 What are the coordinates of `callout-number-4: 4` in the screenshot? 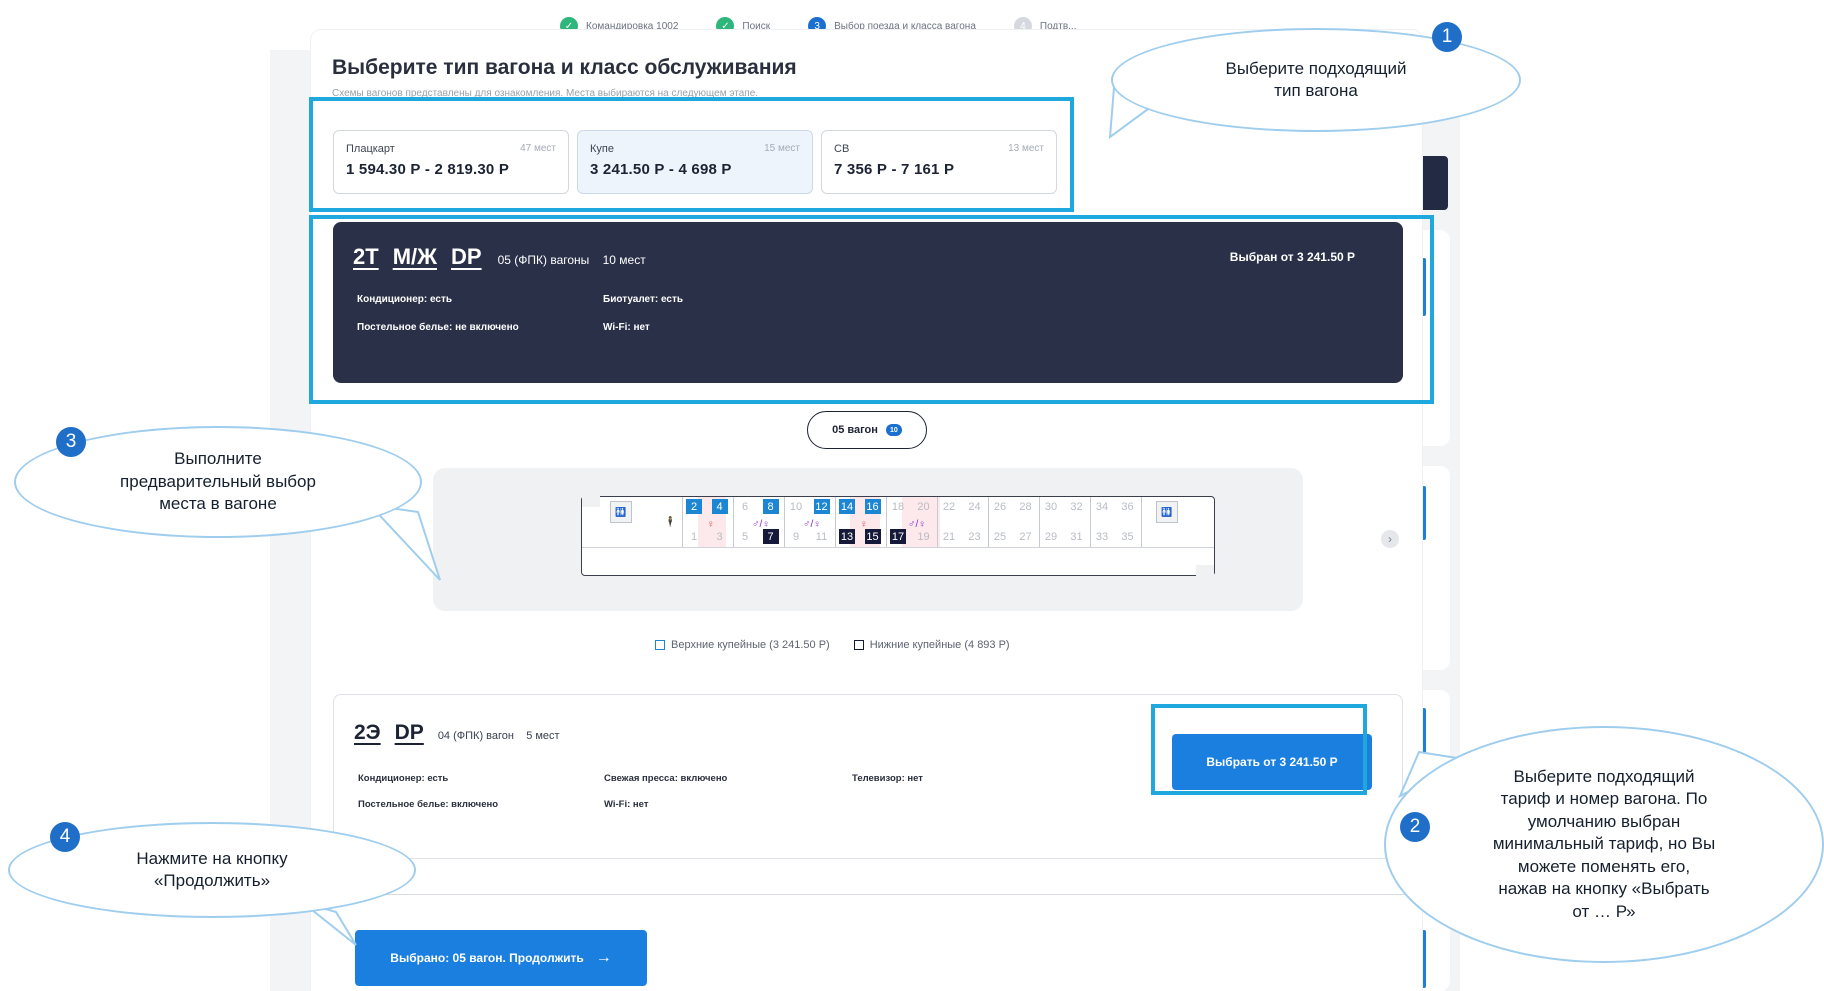 It's located at (65, 837).